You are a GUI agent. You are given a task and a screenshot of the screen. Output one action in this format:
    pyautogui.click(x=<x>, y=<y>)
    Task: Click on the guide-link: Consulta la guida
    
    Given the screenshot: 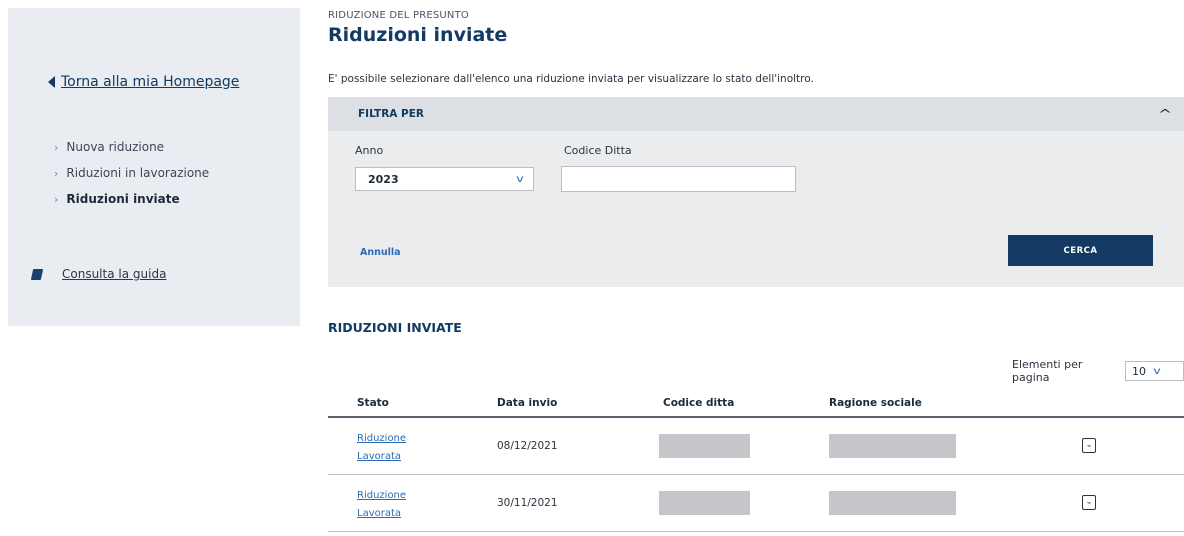 What is the action you would take?
    pyautogui.click(x=98, y=274)
    